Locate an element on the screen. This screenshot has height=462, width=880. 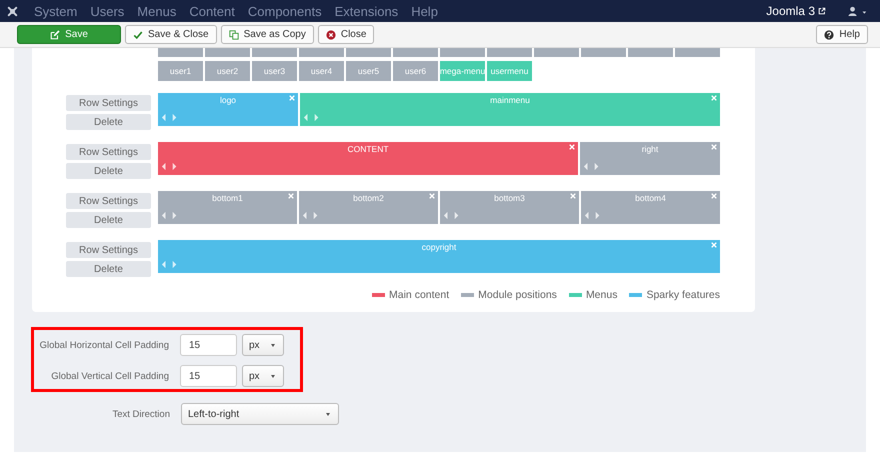
layout-block: CONTENT is located at coordinates (368, 158).